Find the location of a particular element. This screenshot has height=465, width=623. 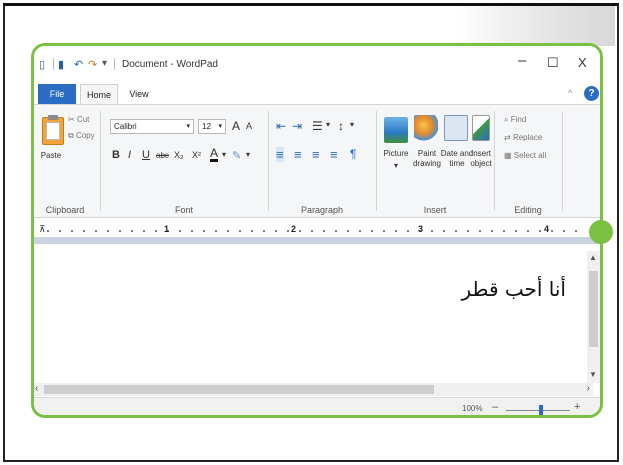

scroll-right-icon: › is located at coordinates (588, 388).